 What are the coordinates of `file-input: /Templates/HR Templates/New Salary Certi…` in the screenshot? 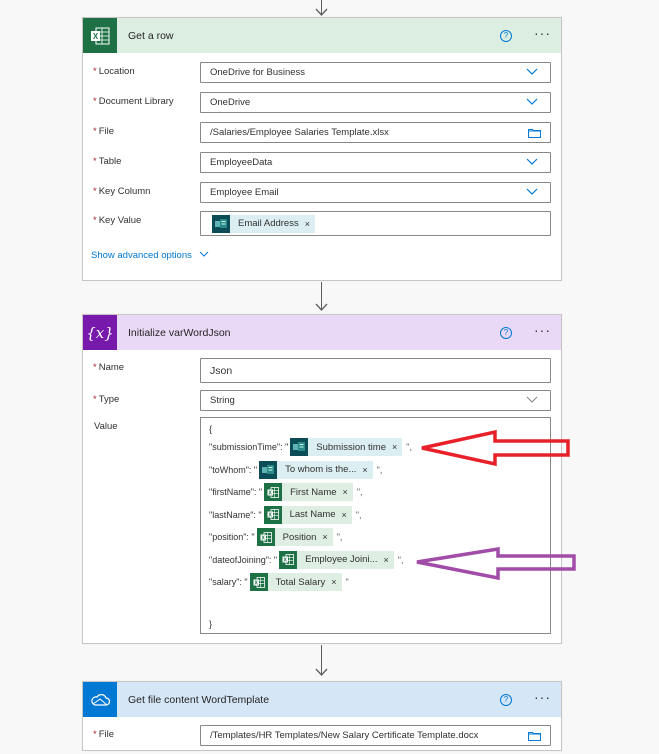 It's located at (375, 735).